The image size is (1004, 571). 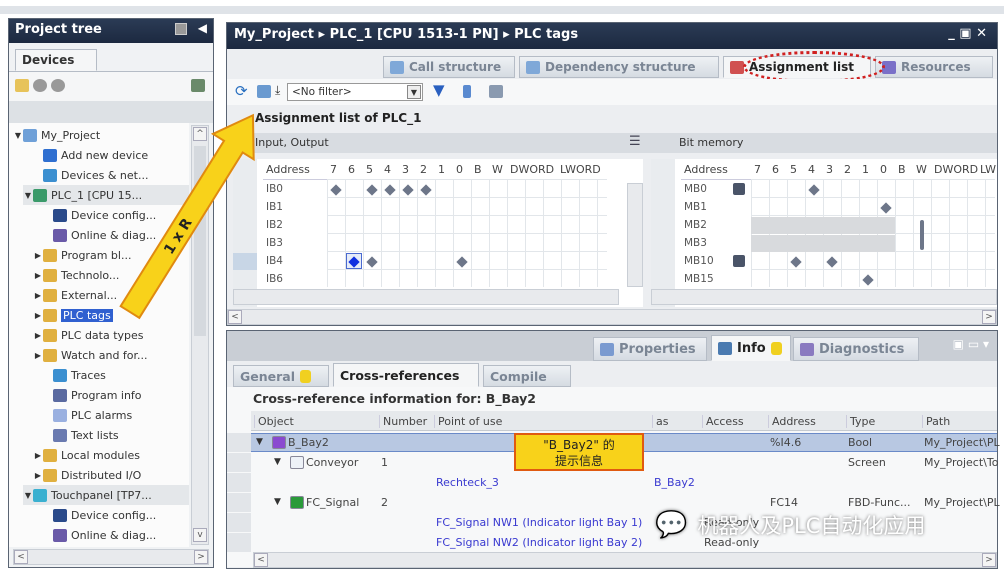 I want to click on watermark-text: 机器人及PLC自动化应用, so click(x=811, y=526).